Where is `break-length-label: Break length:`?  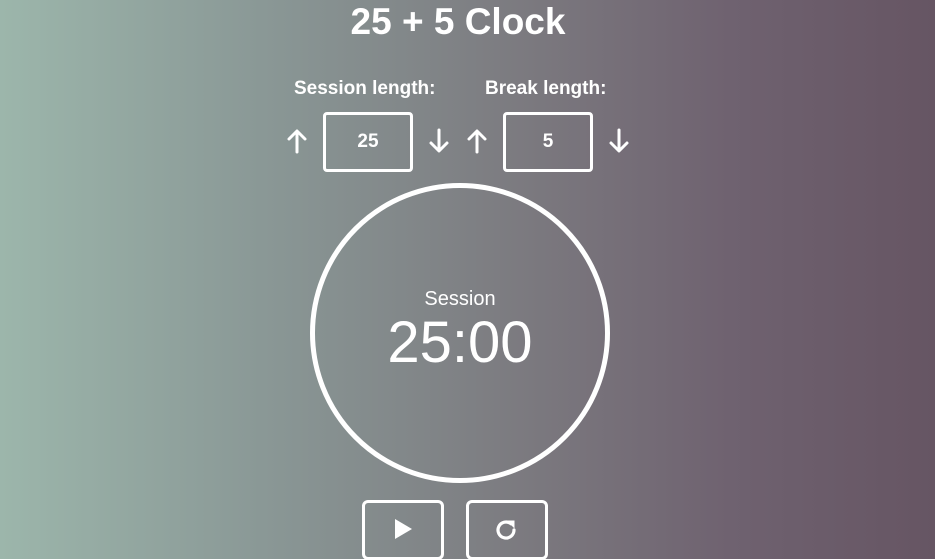
break-length-label: Break length: is located at coordinates (546, 88).